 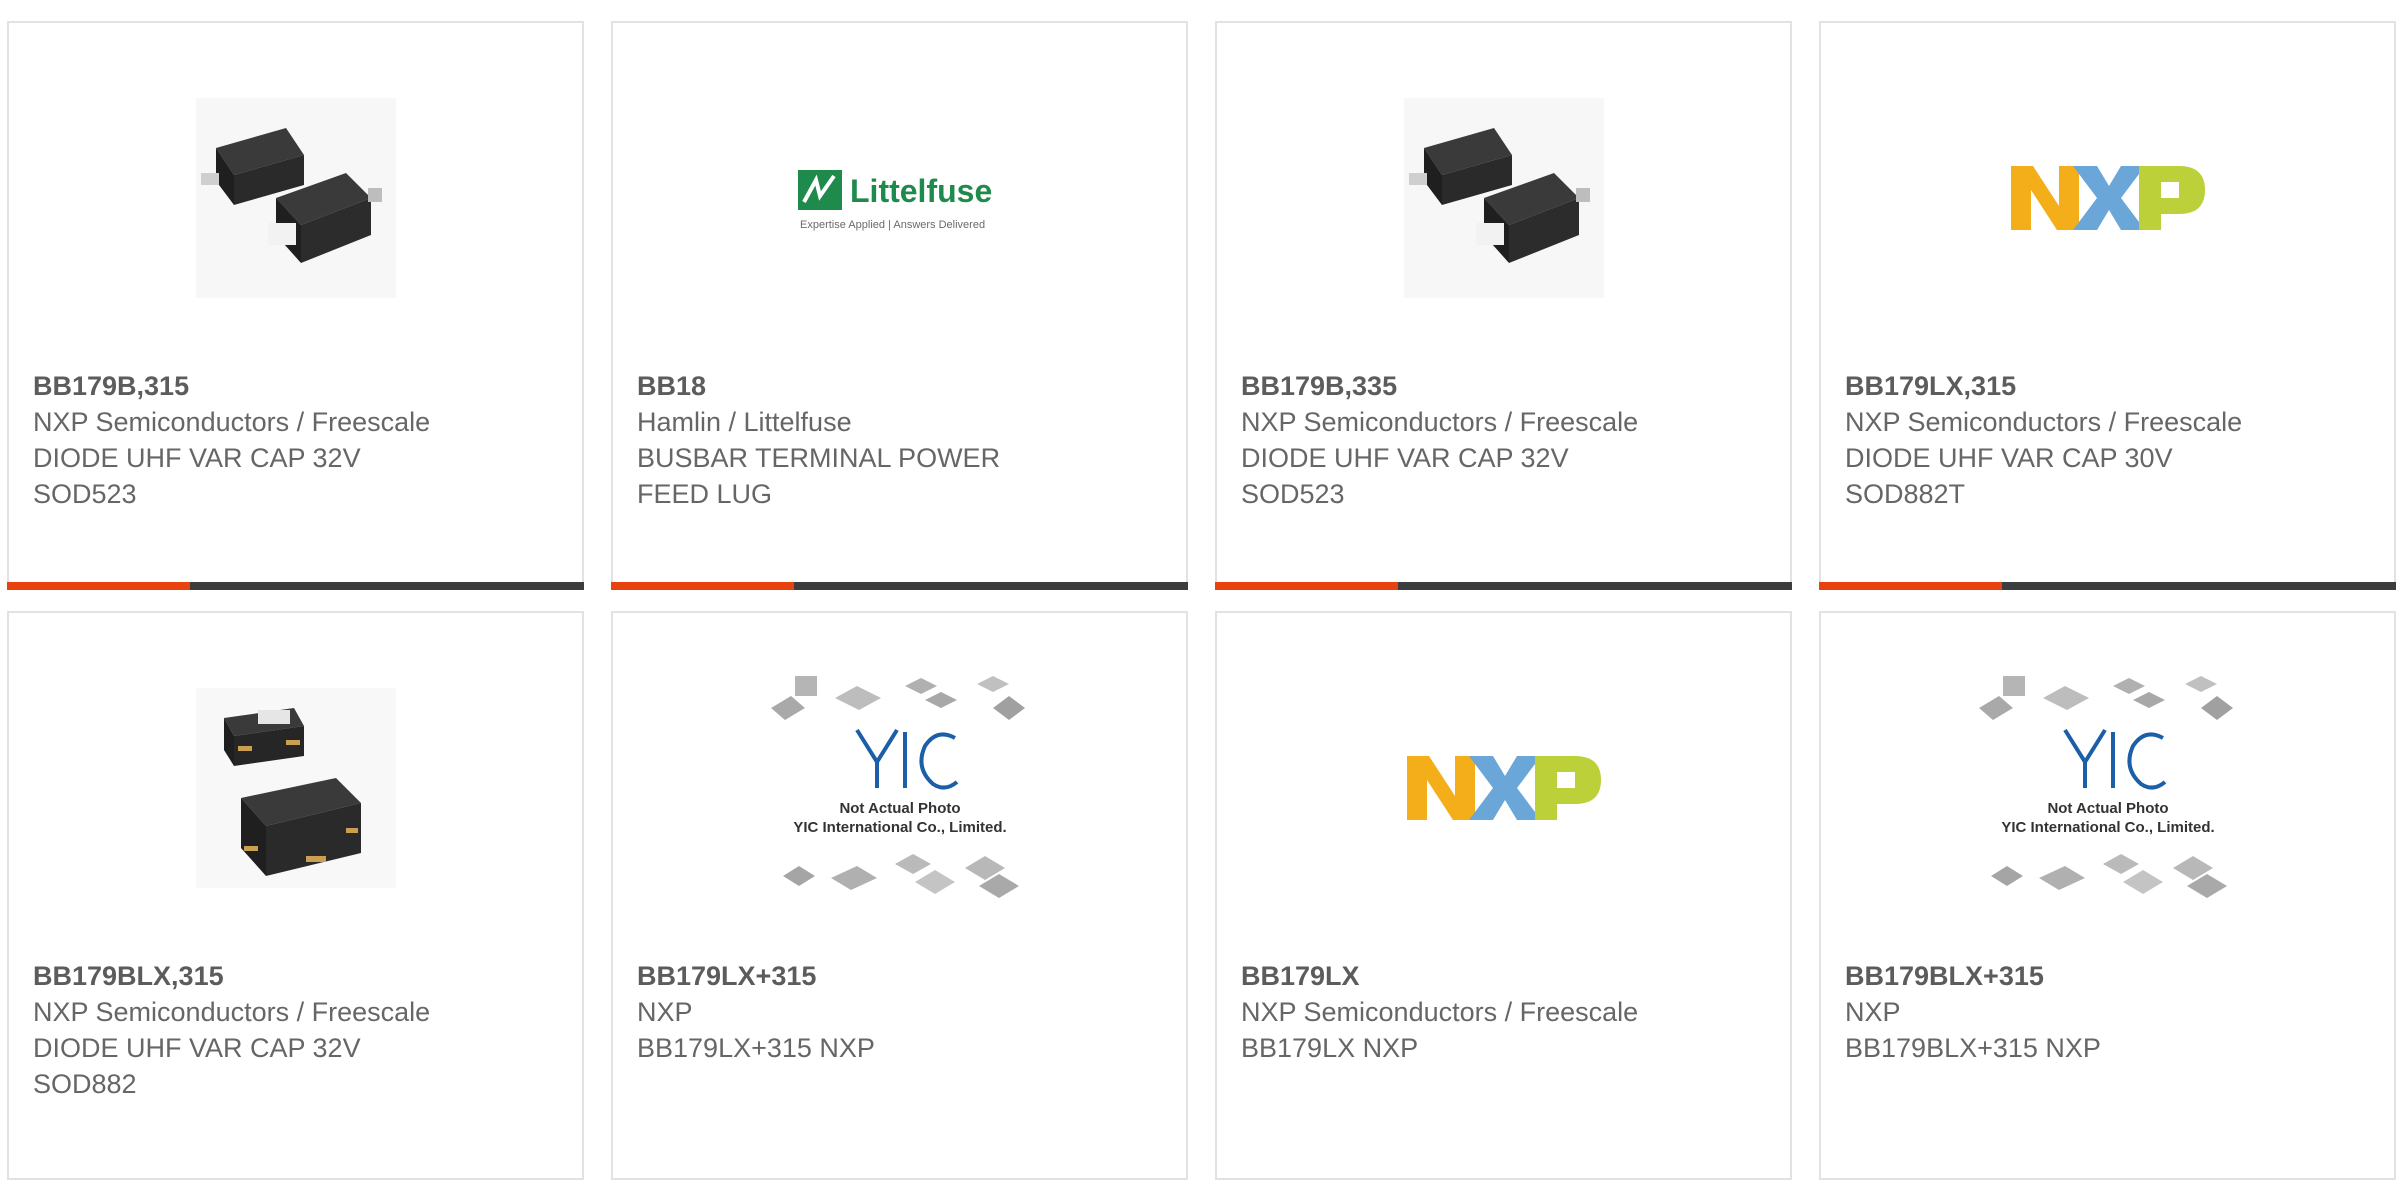 What do you see at coordinates (1330, 1048) in the screenshot?
I see `description: BB179LX NXP` at bounding box center [1330, 1048].